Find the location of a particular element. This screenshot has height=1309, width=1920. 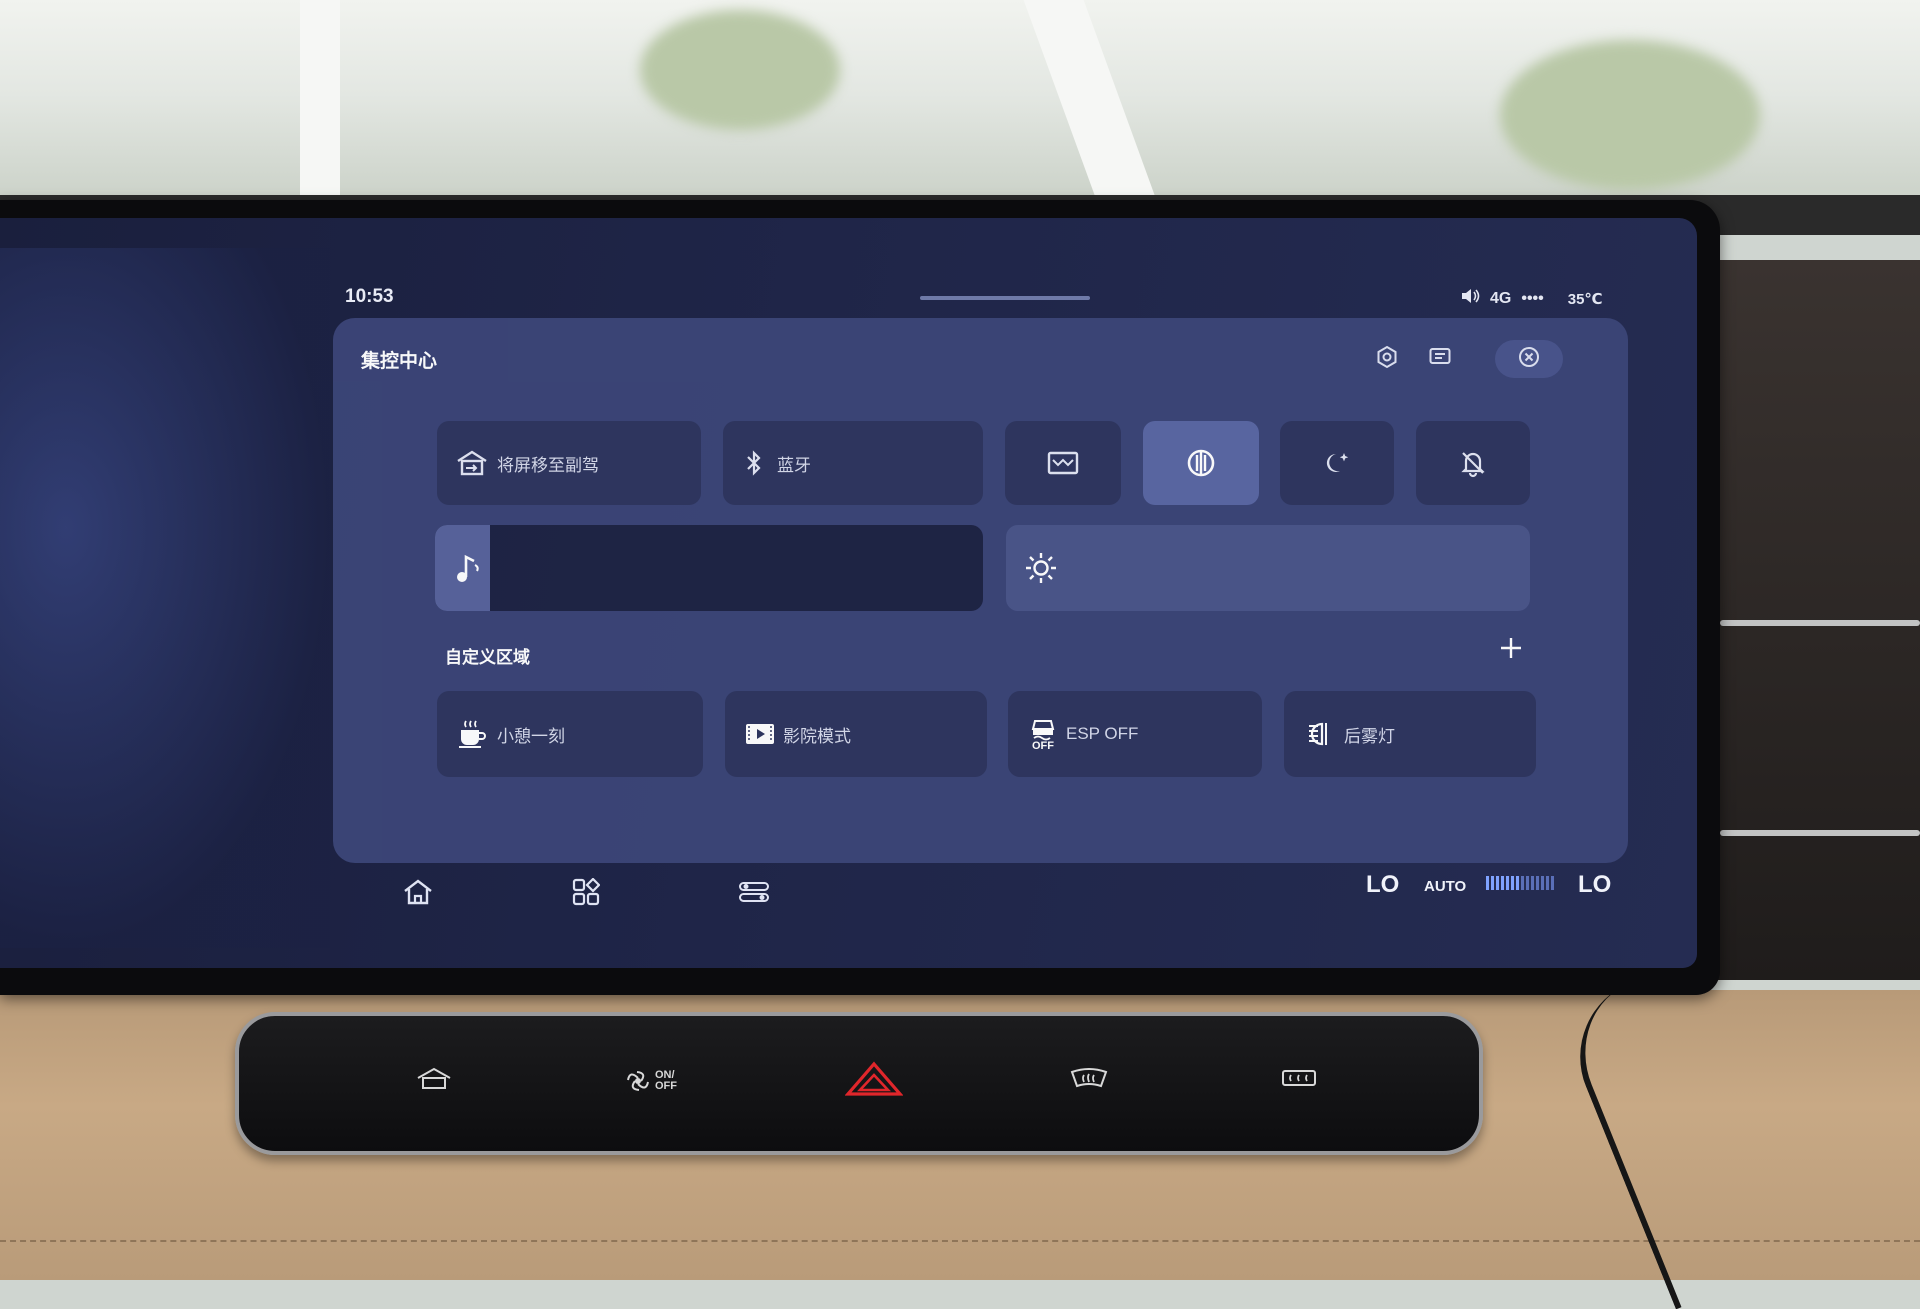

rear-fog-icon is located at coordinates (1320, 734).